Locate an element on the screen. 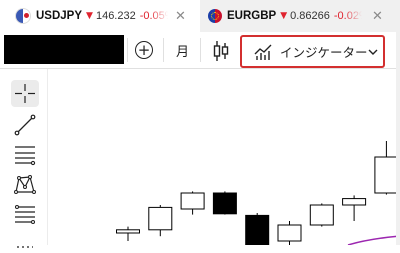 This screenshot has width=400, height=253. indicator-line is located at coordinates (373, 240).